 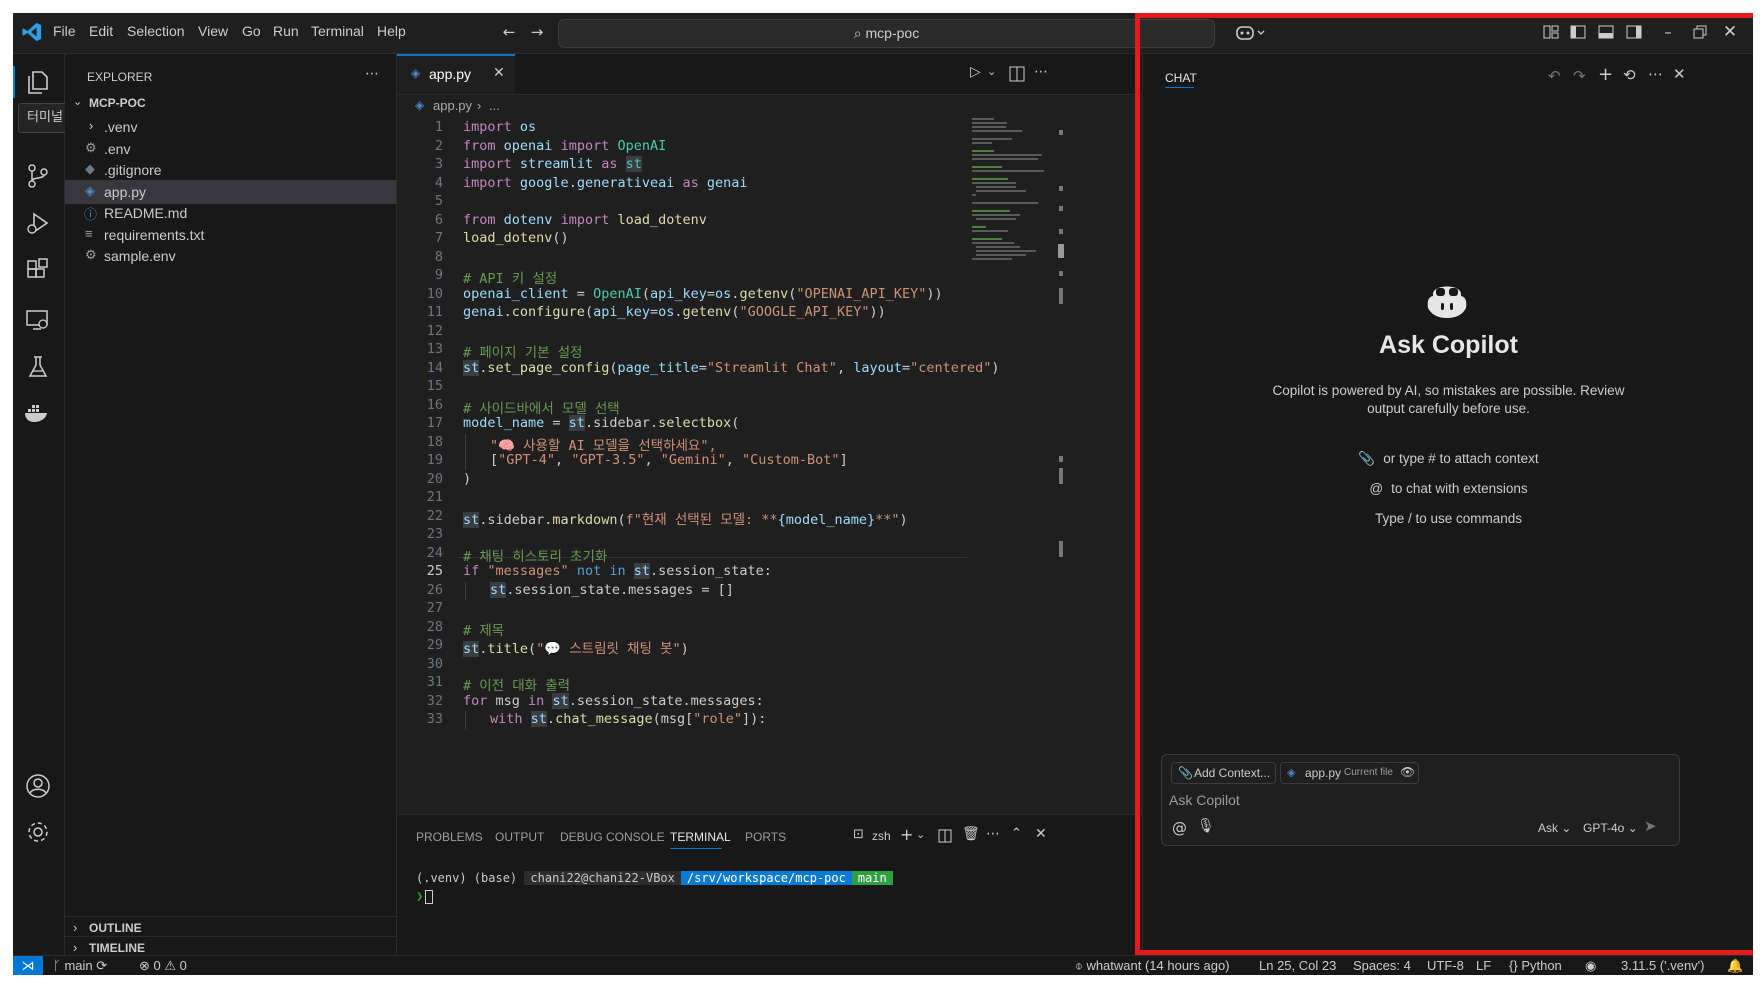 What do you see at coordinates (91, 214) in the screenshot?
I see `info-file-icon: ⓘ` at bounding box center [91, 214].